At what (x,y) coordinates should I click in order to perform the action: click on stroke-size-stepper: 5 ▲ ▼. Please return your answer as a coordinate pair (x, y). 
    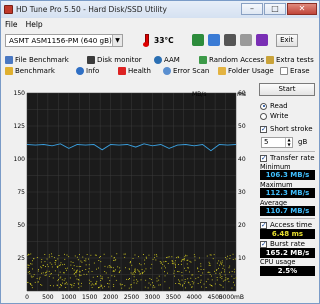
    Looking at the image, I should click on (277, 142).